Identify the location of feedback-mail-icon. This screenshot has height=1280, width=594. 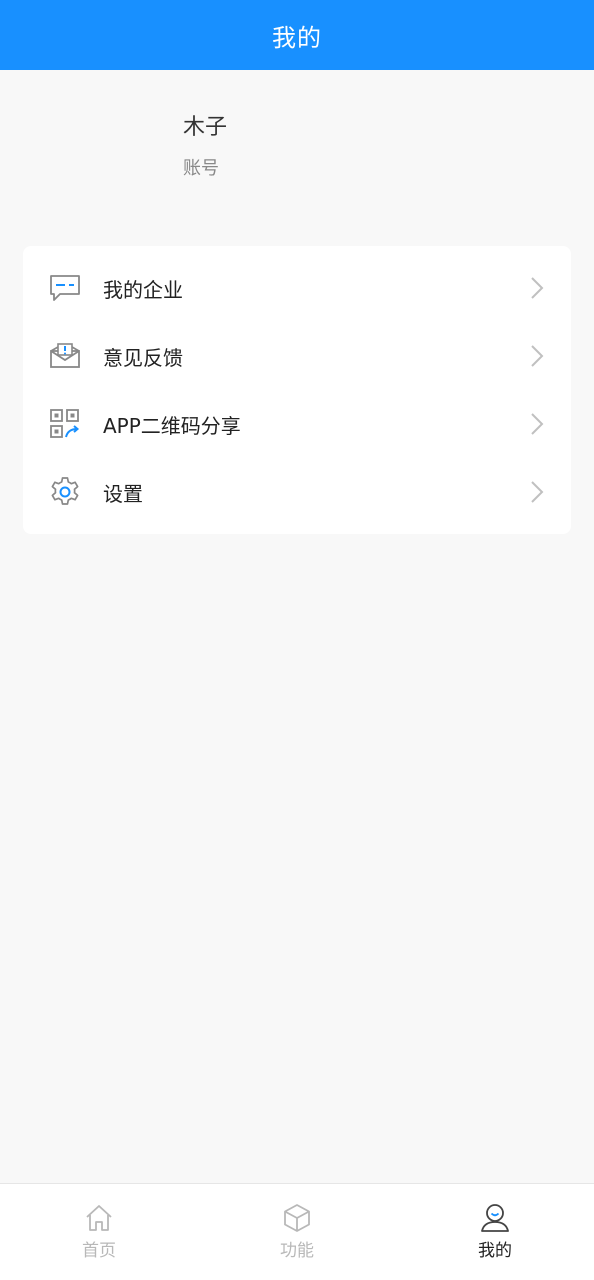
(65, 356).